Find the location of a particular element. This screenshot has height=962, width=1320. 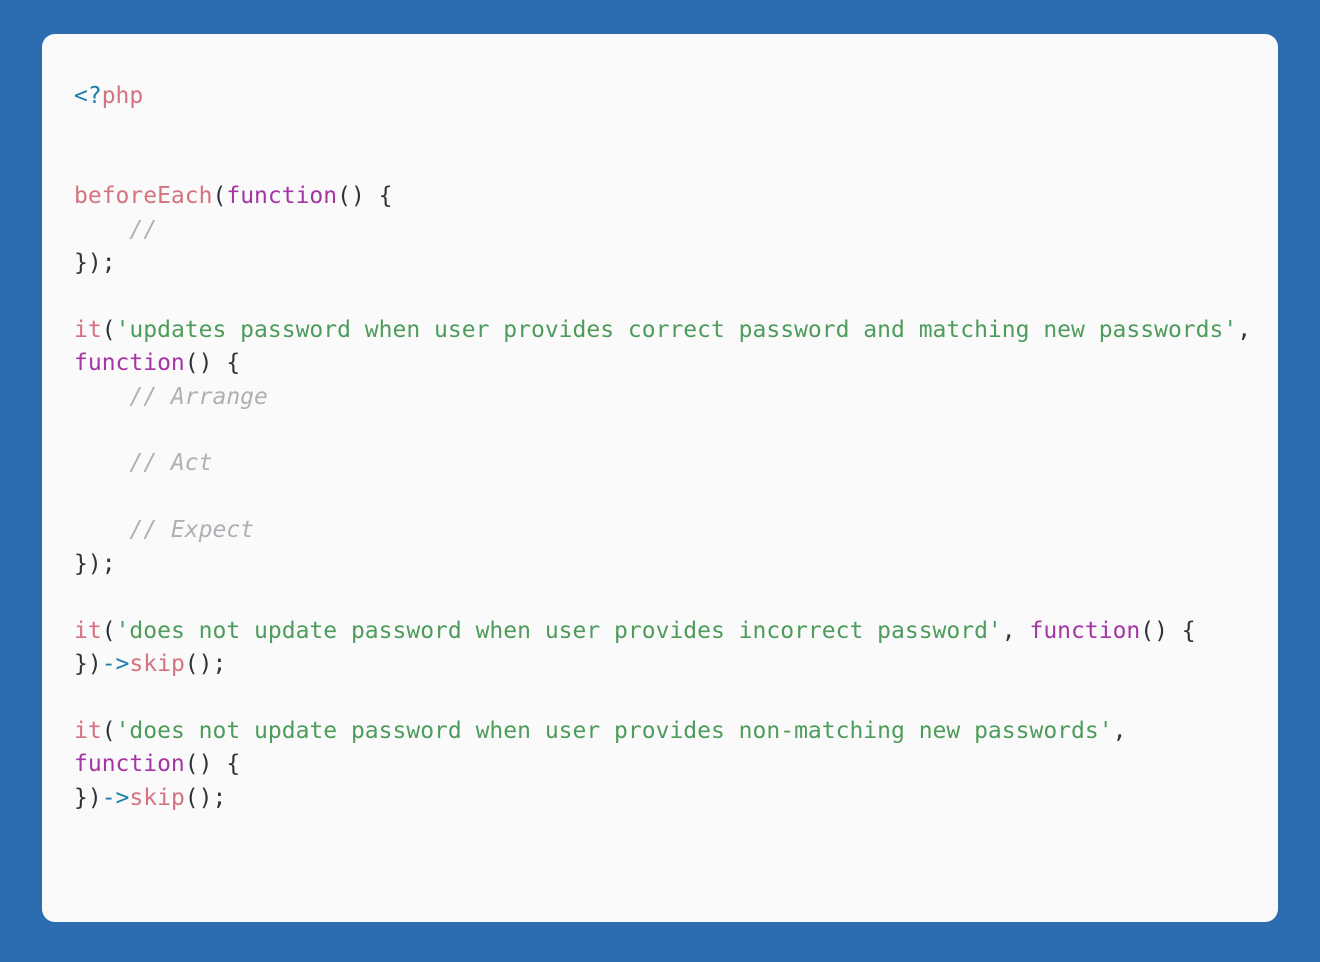

code-token: <? is located at coordinates (88, 96).